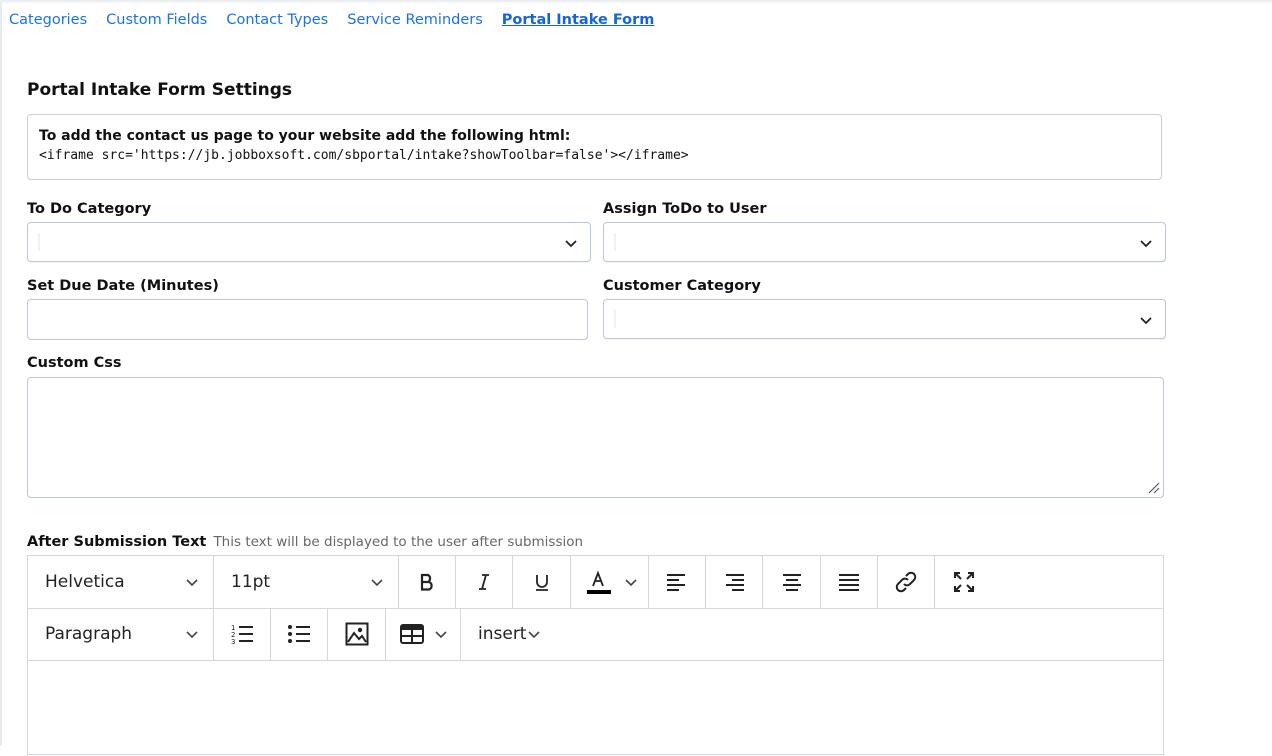 This screenshot has width=1272, height=756. I want to click on editor-toolbar-row-2: Paragraph 123 insert, so click(595, 634).